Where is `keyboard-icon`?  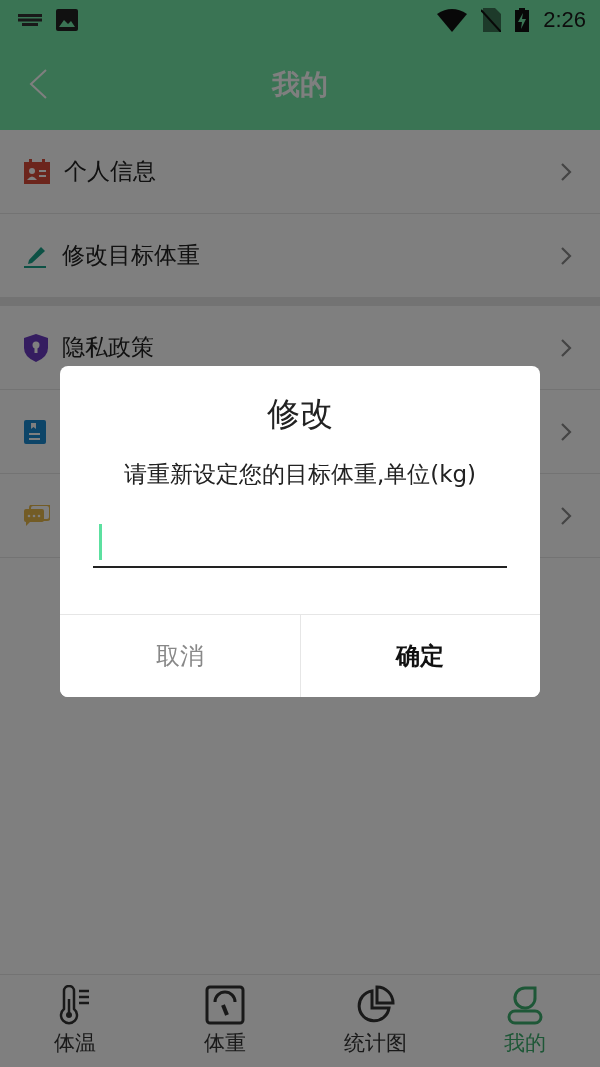 keyboard-icon is located at coordinates (30, 20).